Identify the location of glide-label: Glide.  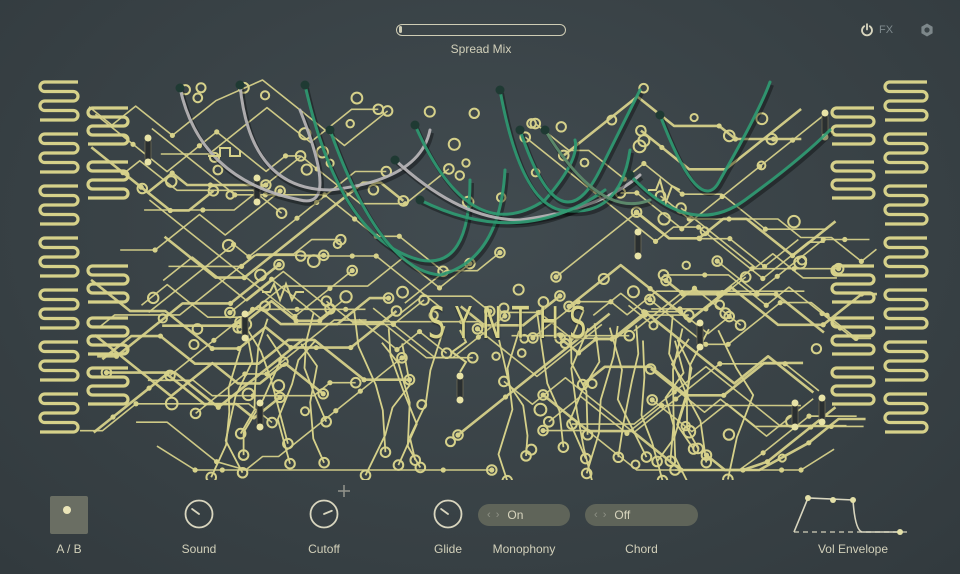
(447, 549).